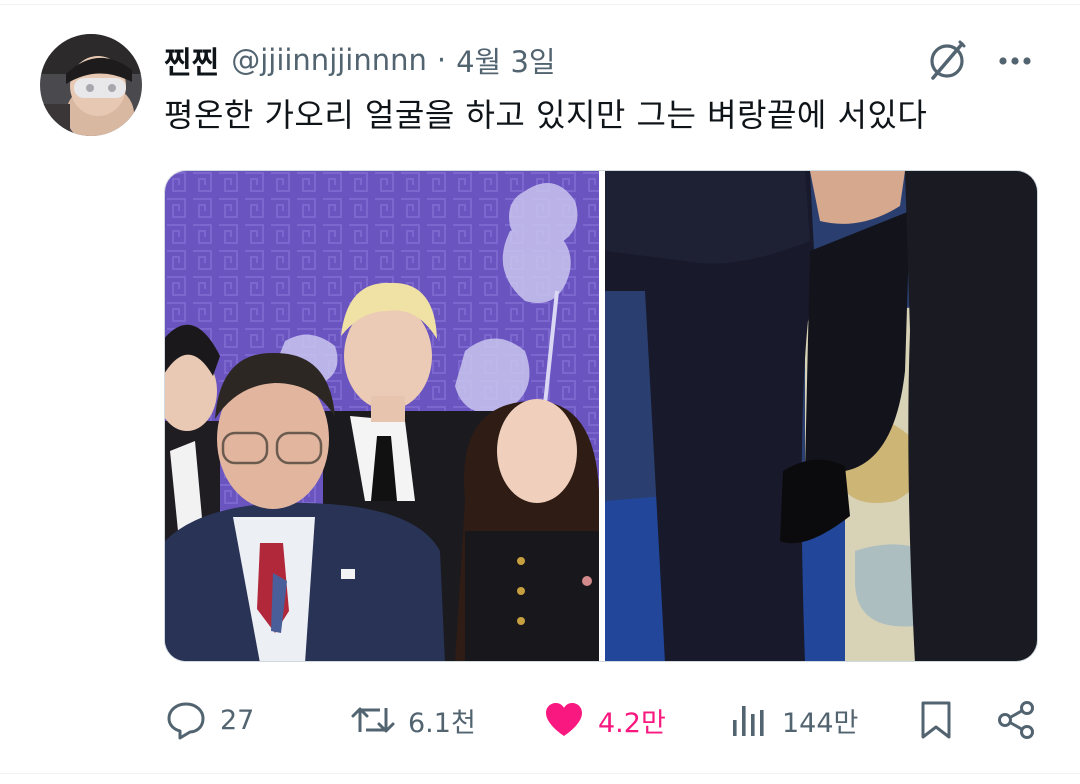 This screenshot has height=784, width=1080. Describe the element at coordinates (632, 723) in the screenshot. I see `like-count: 4.2만` at that location.